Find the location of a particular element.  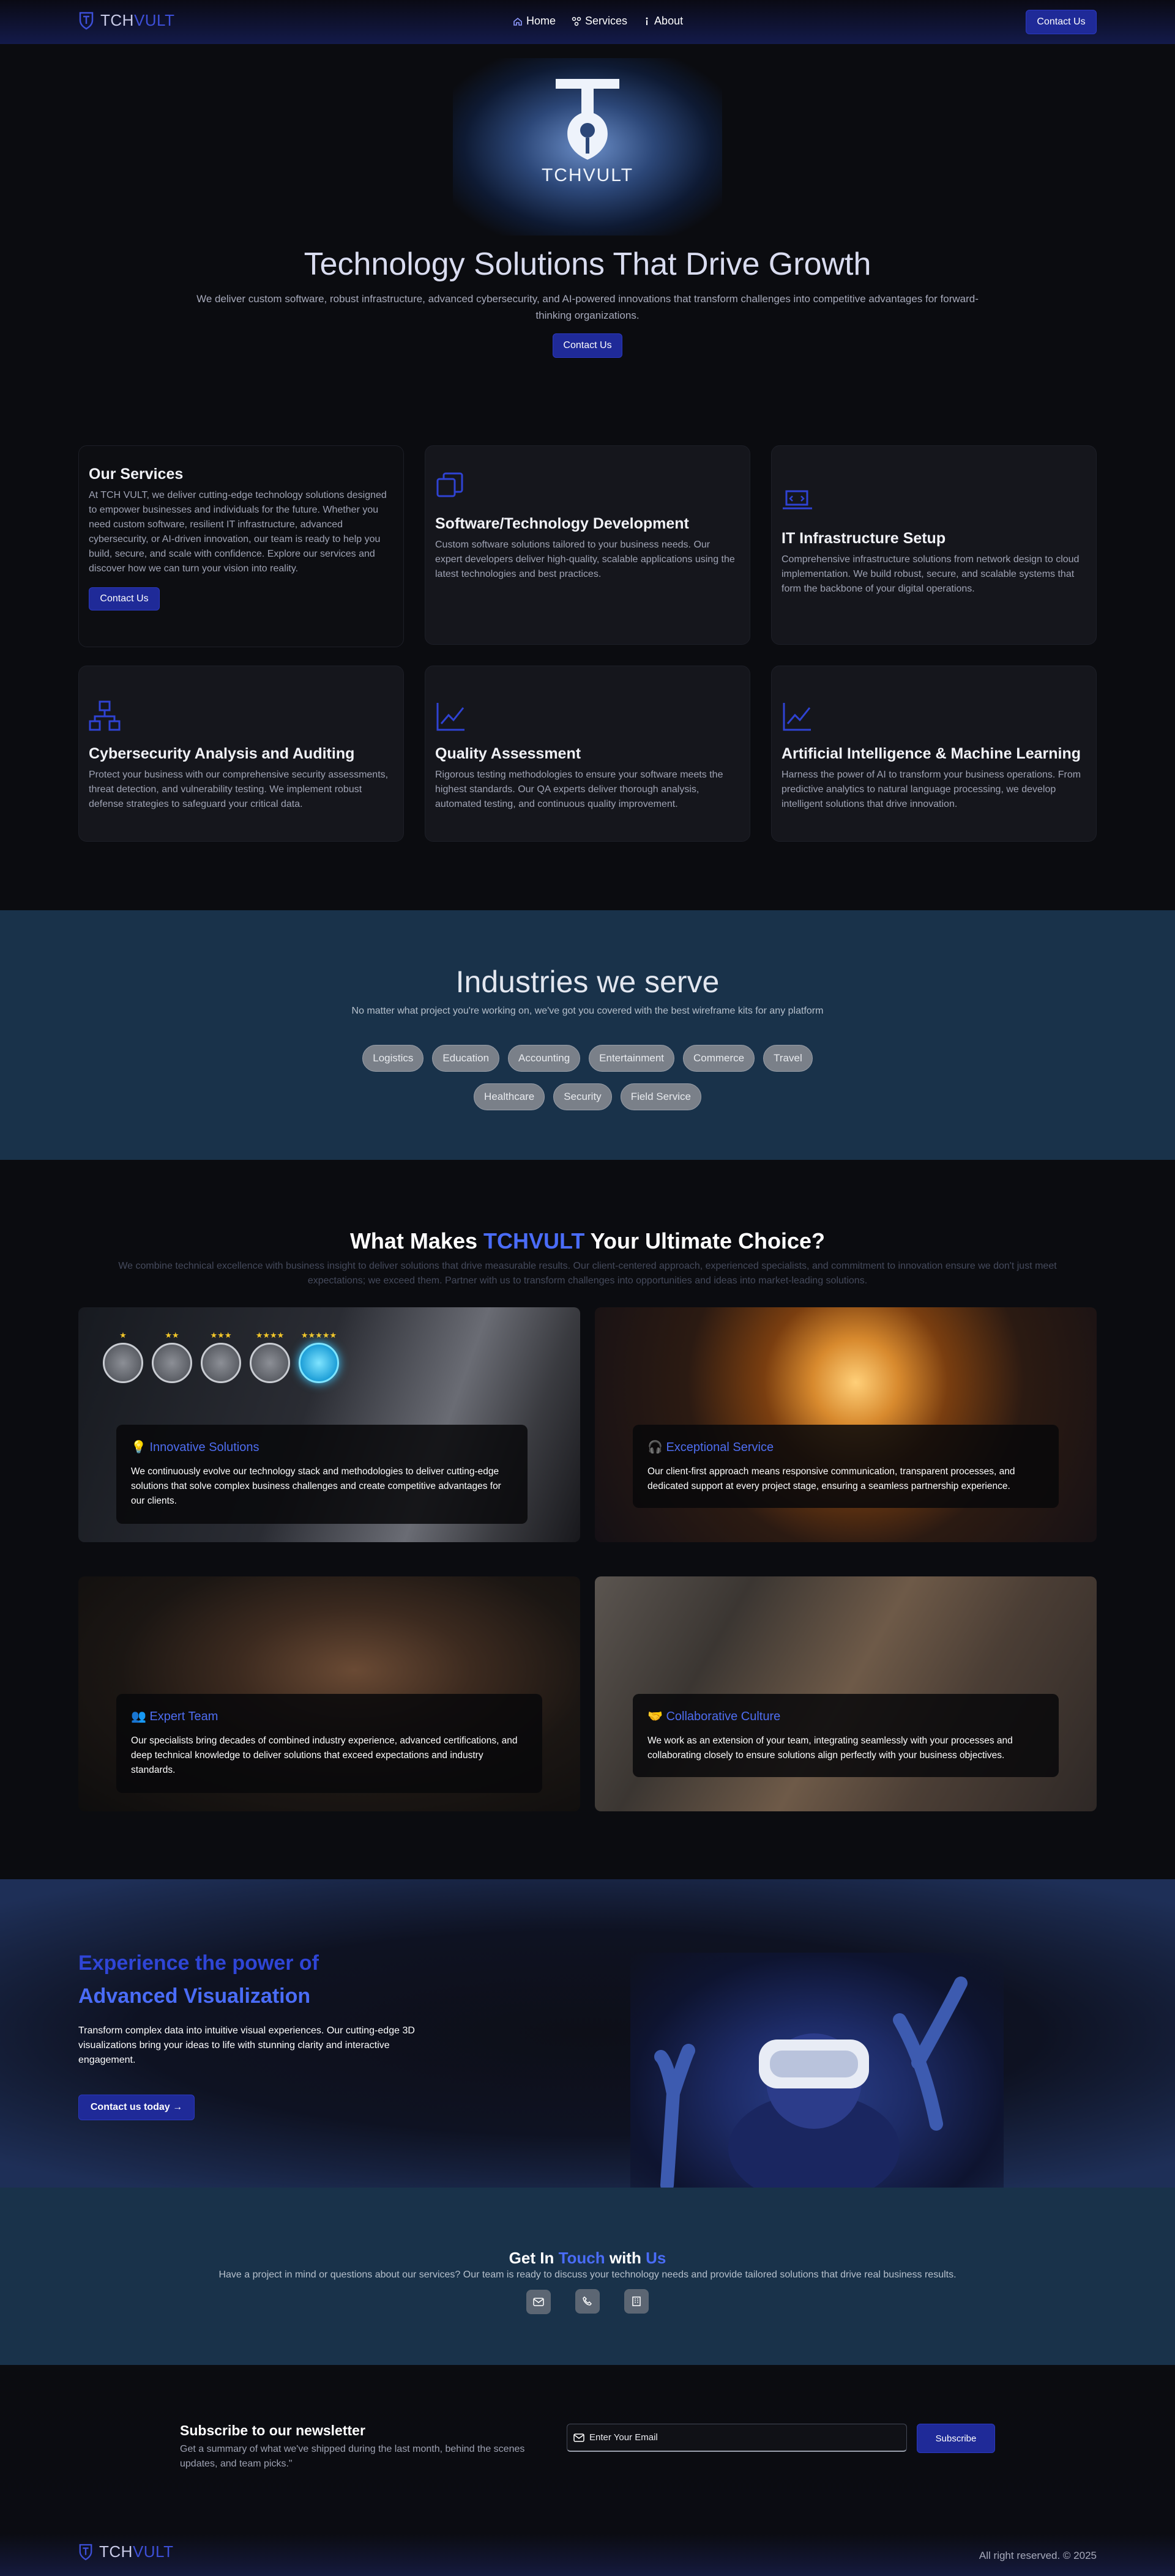

nav-about-label: About is located at coordinates (669, 21).